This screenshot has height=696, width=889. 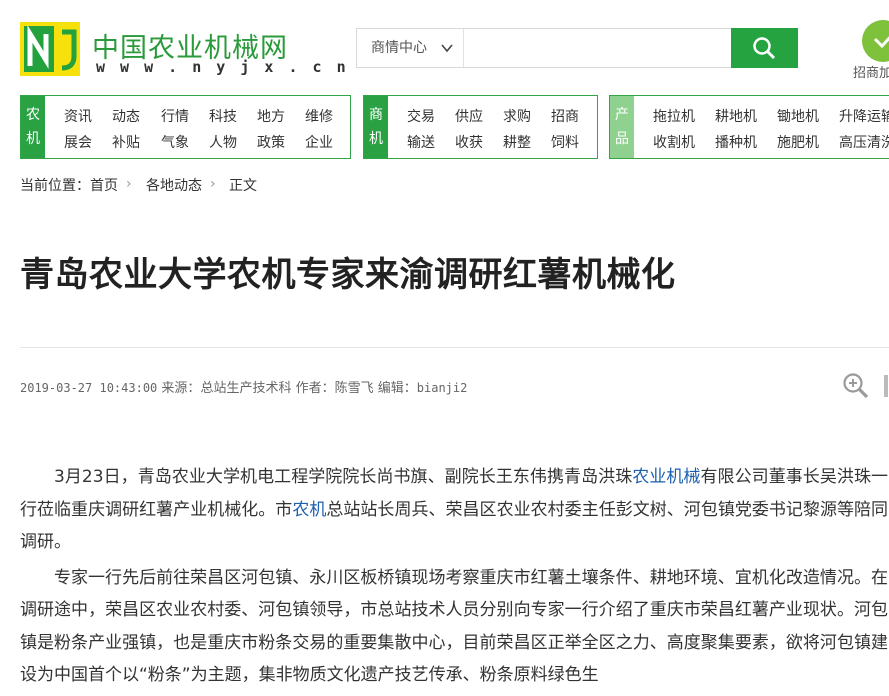 I want to click on breadcrumb-home: 首页, so click(x=104, y=185).